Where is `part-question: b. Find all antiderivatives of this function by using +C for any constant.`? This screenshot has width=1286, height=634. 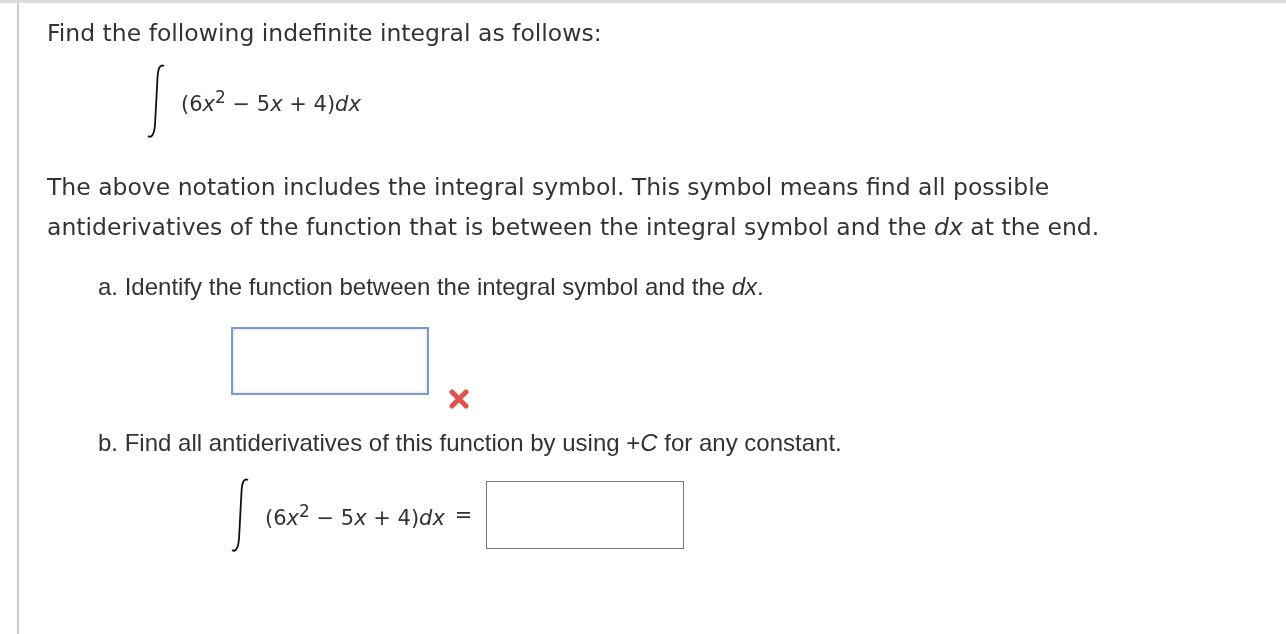 part-question: b. Find all antiderivatives of this function by using +C for any constant. is located at coordinates (470, 443).